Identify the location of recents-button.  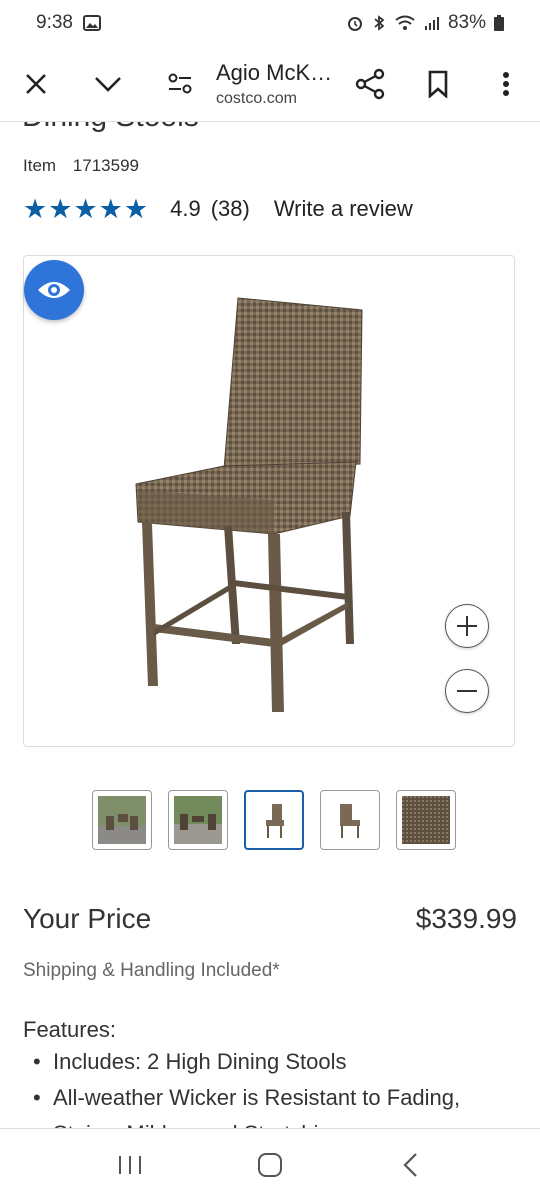
(130, 1165).